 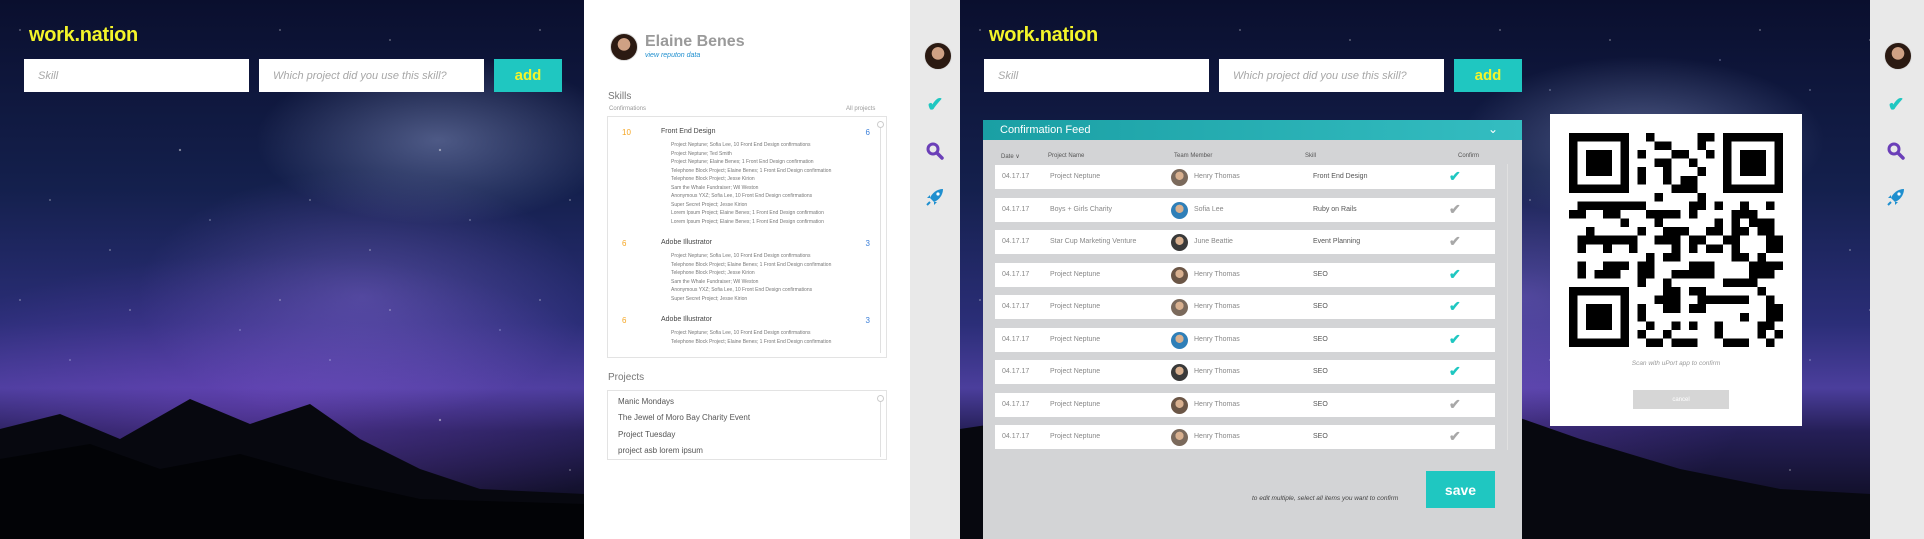 What do you see at coordinates (1093, 241) in the screenshot?
I see `row-project: Star Cup Marketing Venture` at bounding box center [1093, 241].